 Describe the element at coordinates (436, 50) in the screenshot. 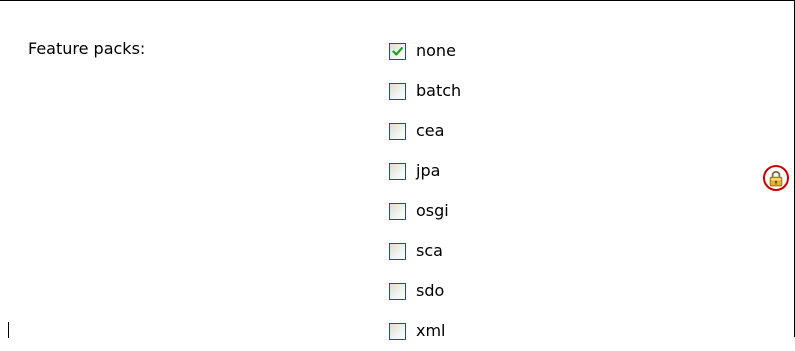

I see `feature-pack-label: none` at that location.